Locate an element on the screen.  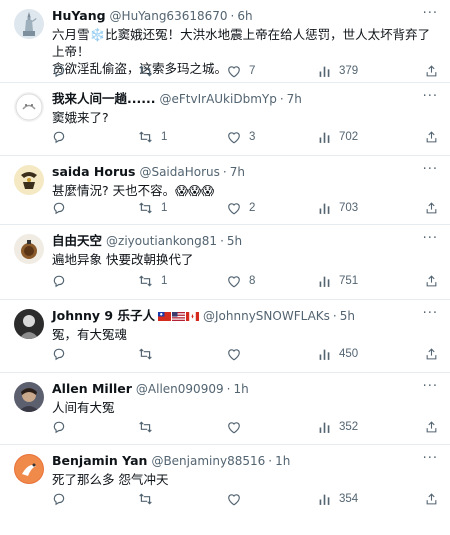
views-button: 702 is located at coordinates (338, 137).